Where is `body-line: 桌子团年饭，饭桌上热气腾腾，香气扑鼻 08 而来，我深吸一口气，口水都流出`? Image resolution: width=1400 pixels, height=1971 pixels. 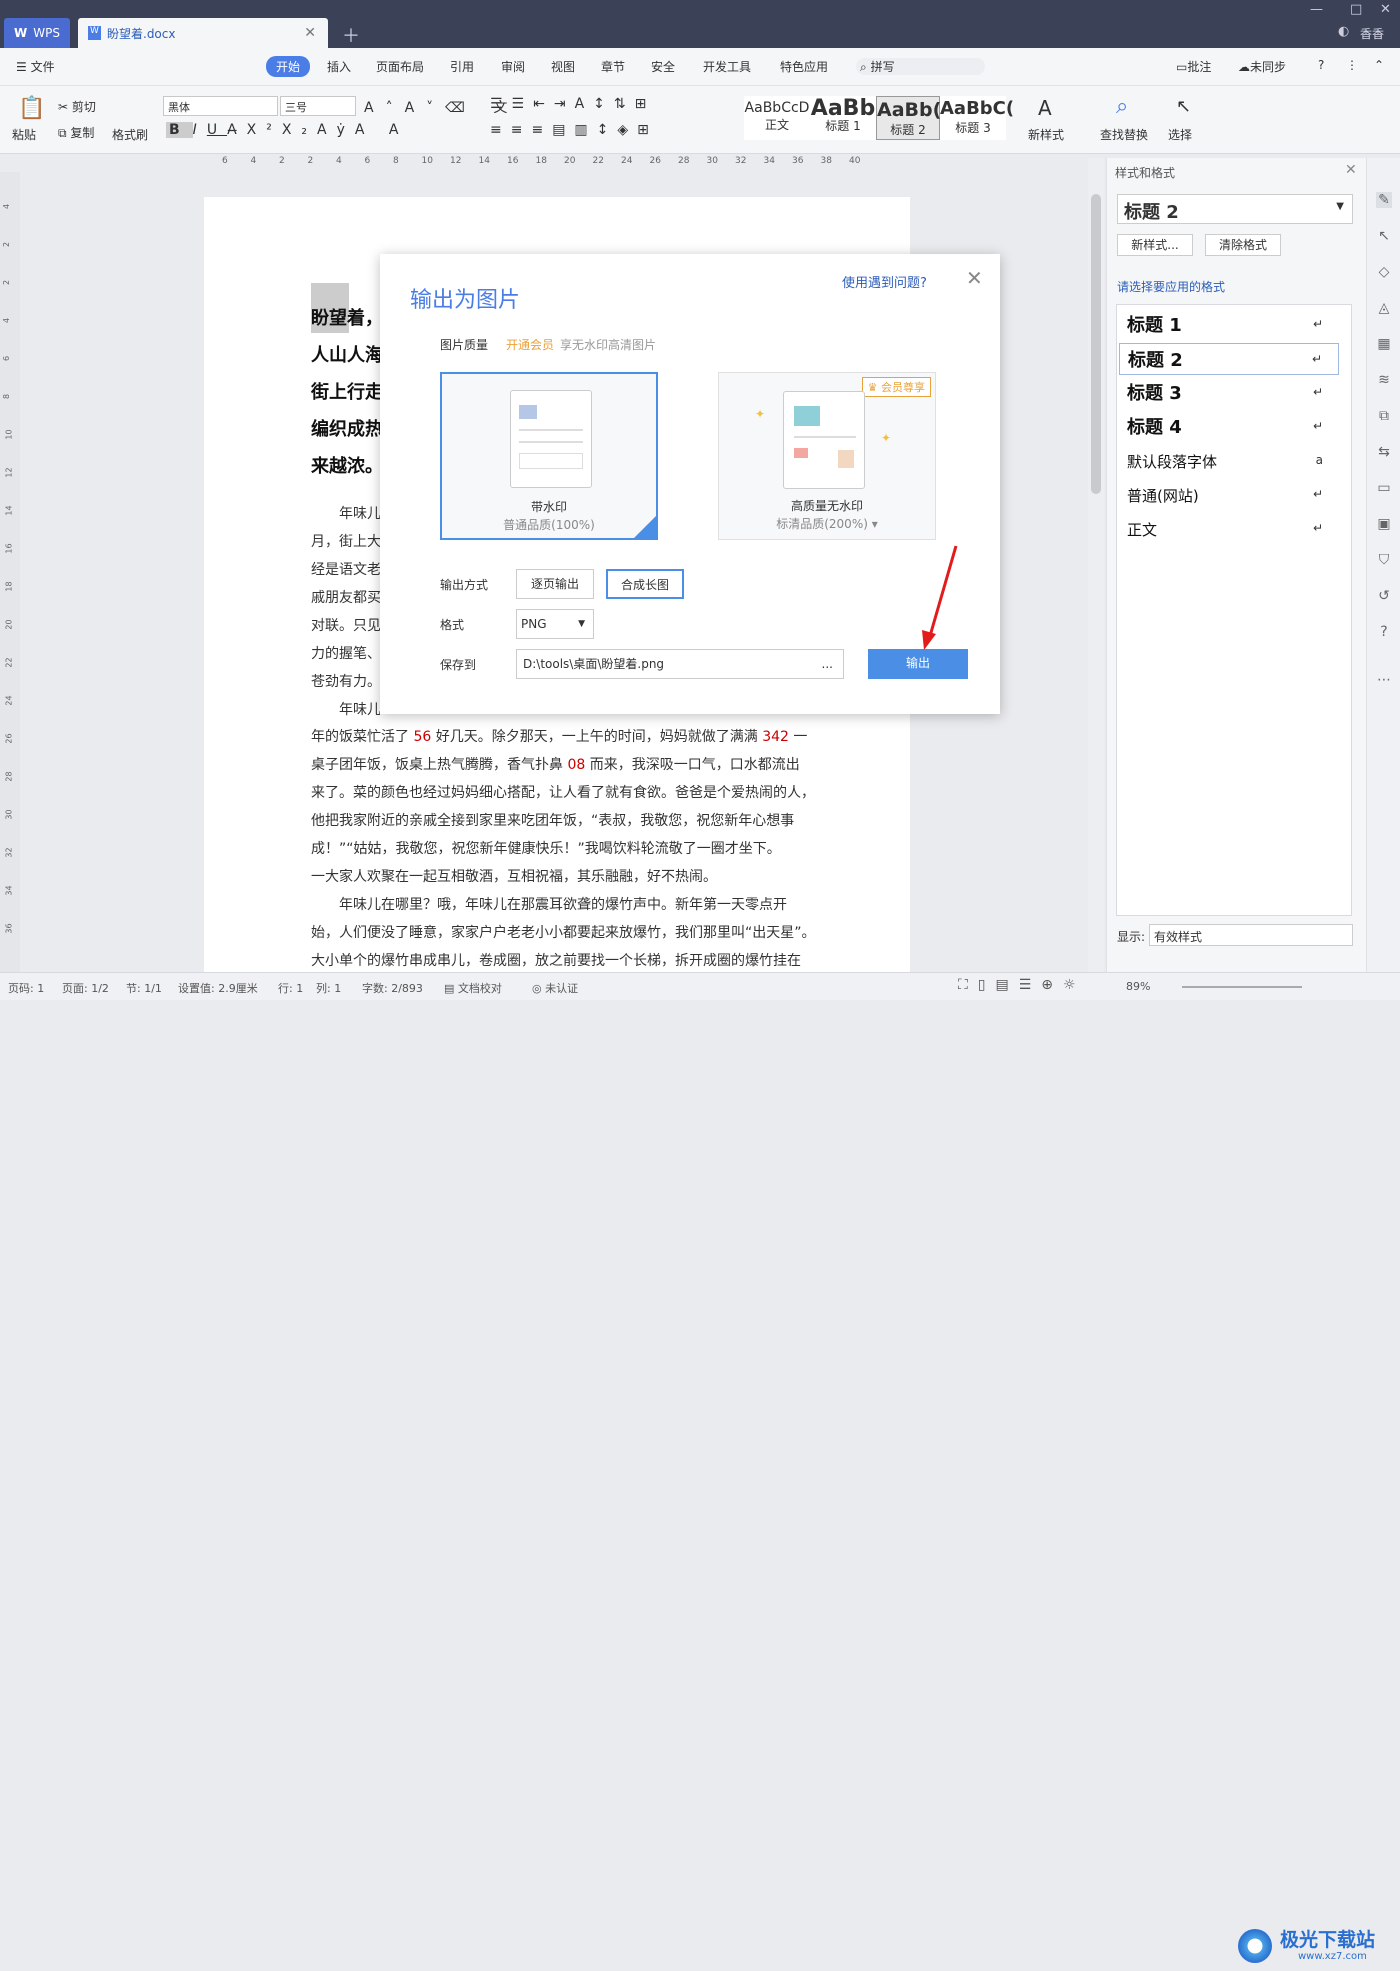 body-line: 桌子团年饭，饭桌上热气腾腾，香气扑鼻 08 而来，我深吸一口气，口水都流出 is located at coordinates (555, 765).